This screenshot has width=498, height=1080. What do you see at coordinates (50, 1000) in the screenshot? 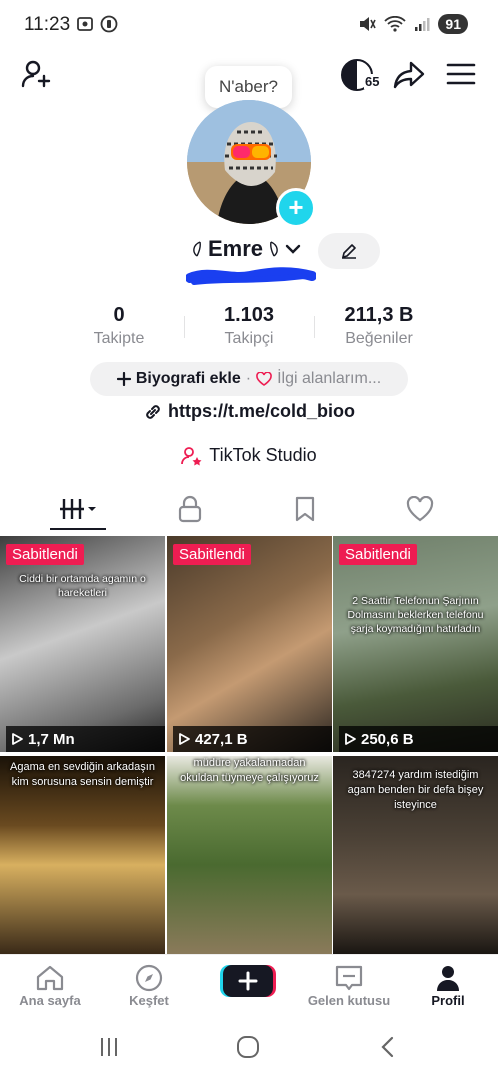
I see `nav-home-label: Ana sayfa` at bounding box center [50, 1000].